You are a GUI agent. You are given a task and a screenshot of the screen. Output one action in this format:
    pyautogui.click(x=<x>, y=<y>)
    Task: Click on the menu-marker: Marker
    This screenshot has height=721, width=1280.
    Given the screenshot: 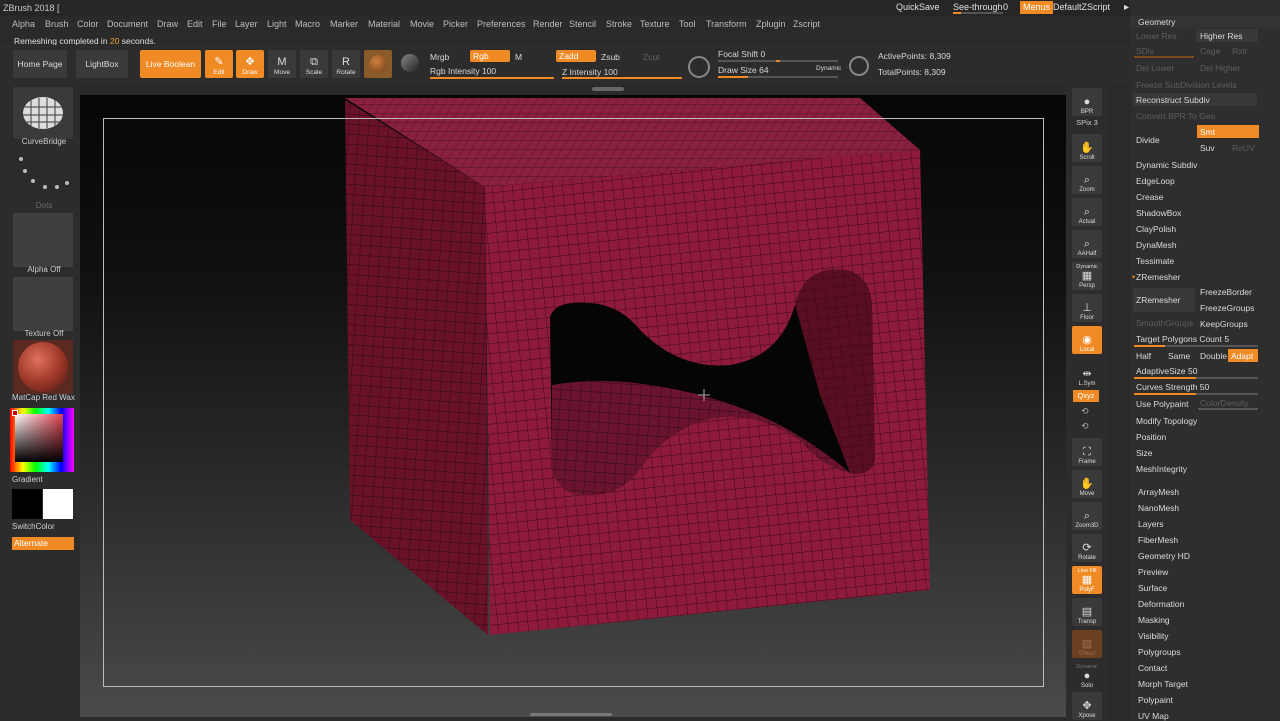 What is the action you would take?
    pyautogui.click(x=344, y=24)
    